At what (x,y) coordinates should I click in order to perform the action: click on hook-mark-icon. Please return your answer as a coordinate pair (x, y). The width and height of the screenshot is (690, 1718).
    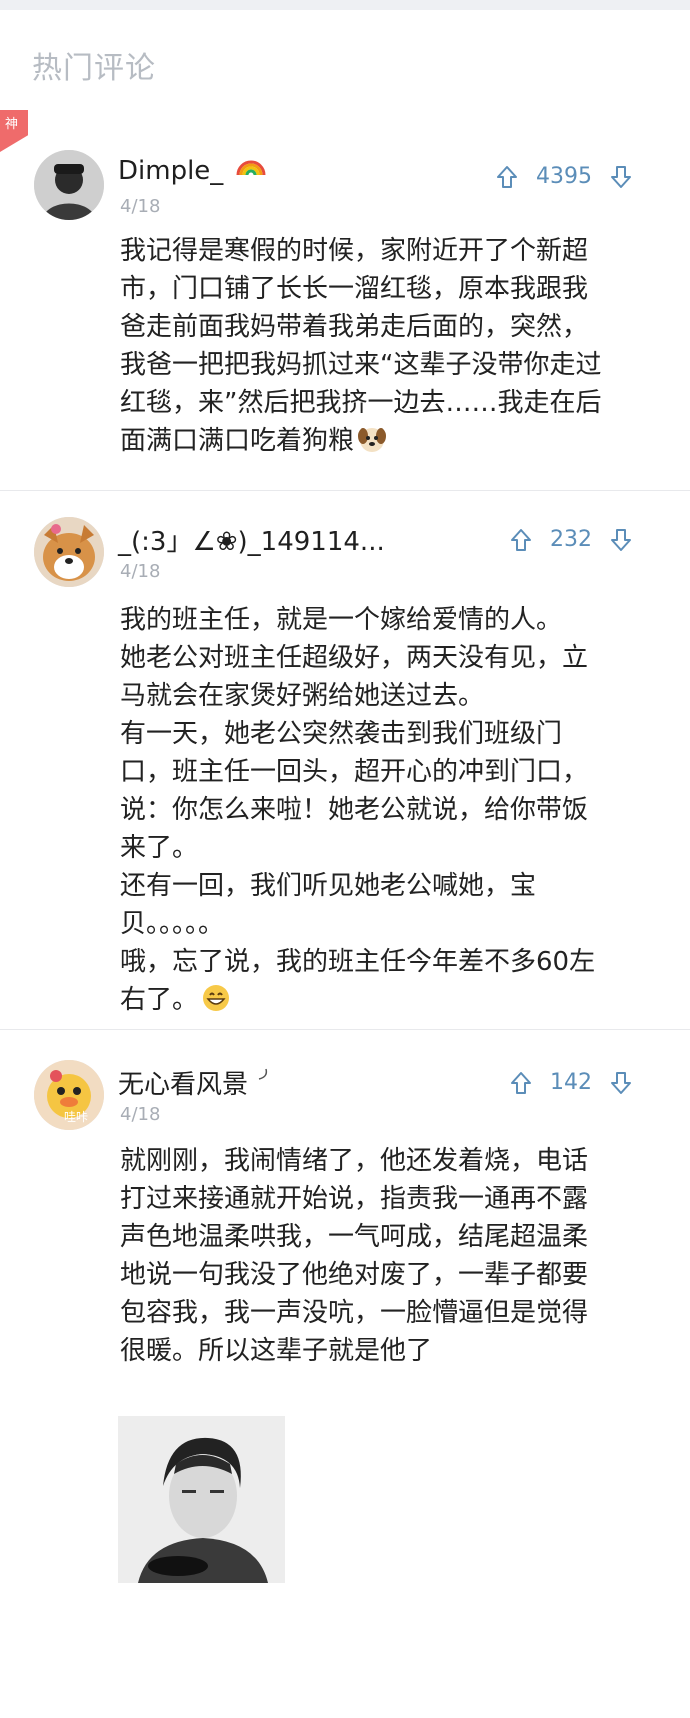
    Looking at the image, I should click on (263, 1074).